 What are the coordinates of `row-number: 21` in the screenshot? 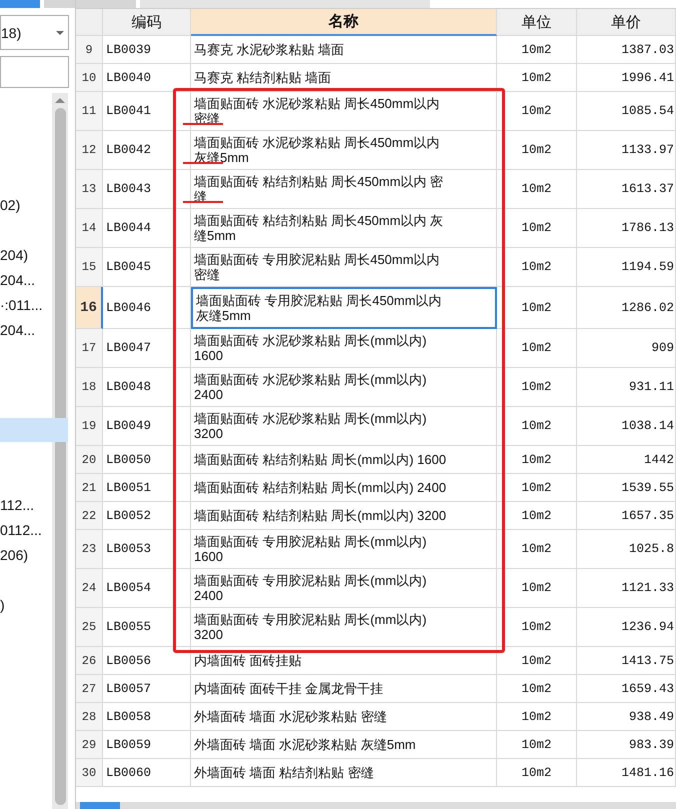 It's located at (89, 488).